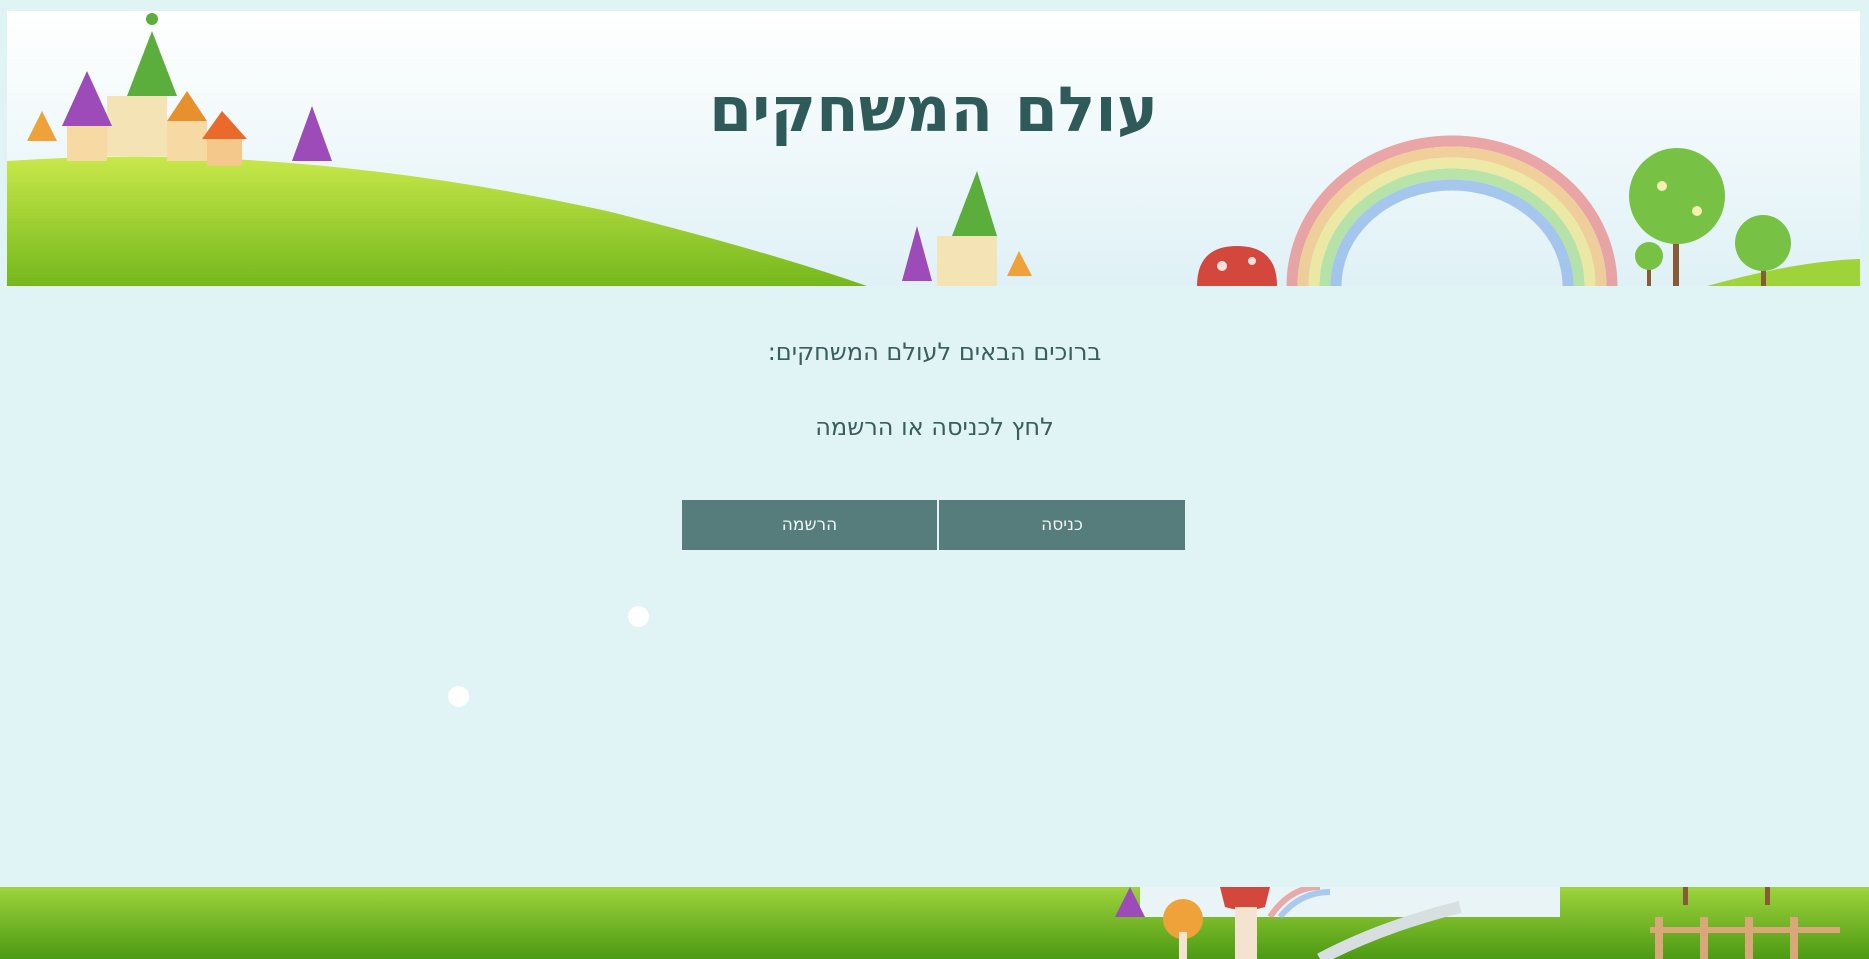 This screenshot has height=959, width=1869. Describe the element at coordinates (938, 525) in the screenshot. I see `button-divider` at that location.